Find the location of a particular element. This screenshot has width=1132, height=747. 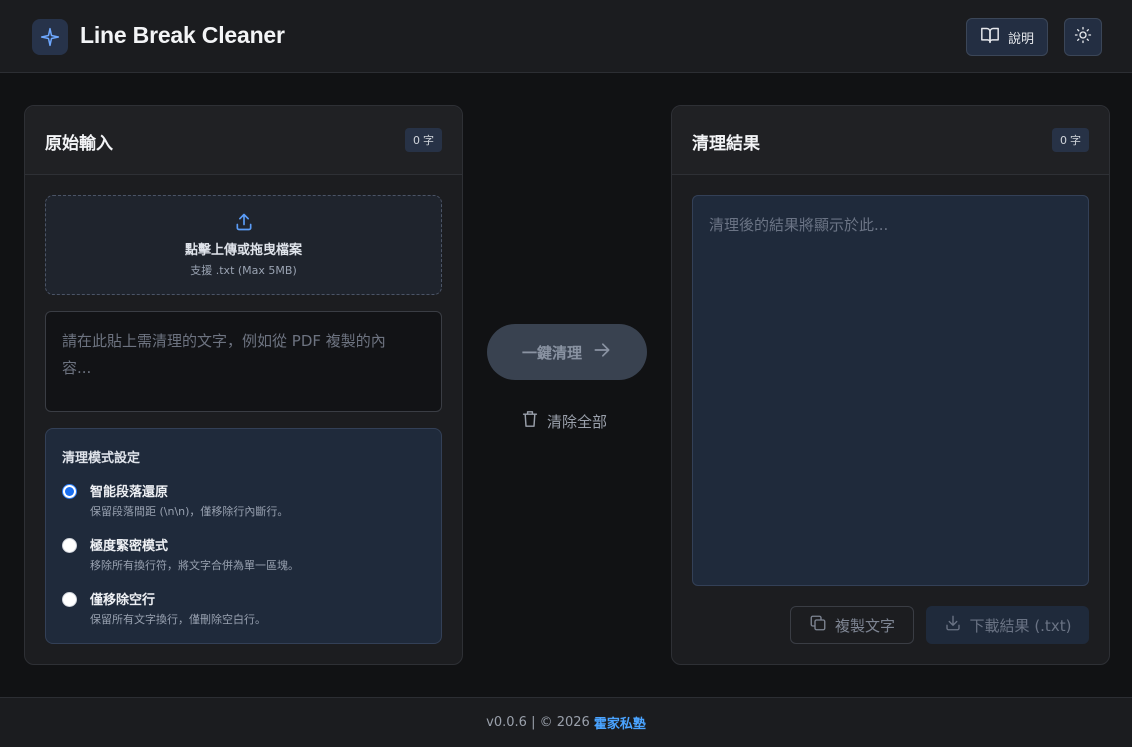

app-footer: v0.0.6 | © 2026 霍家私塾 is located at coordinates (566, 722).